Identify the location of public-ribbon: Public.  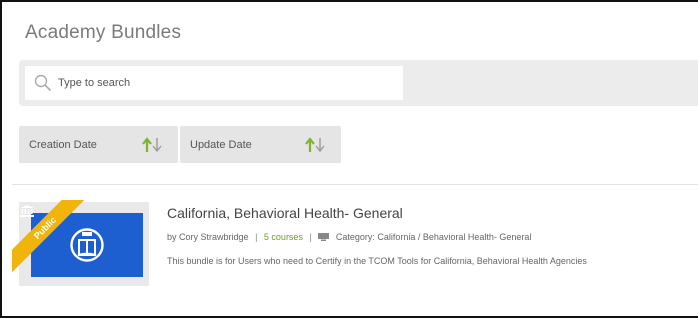
(52, 240).